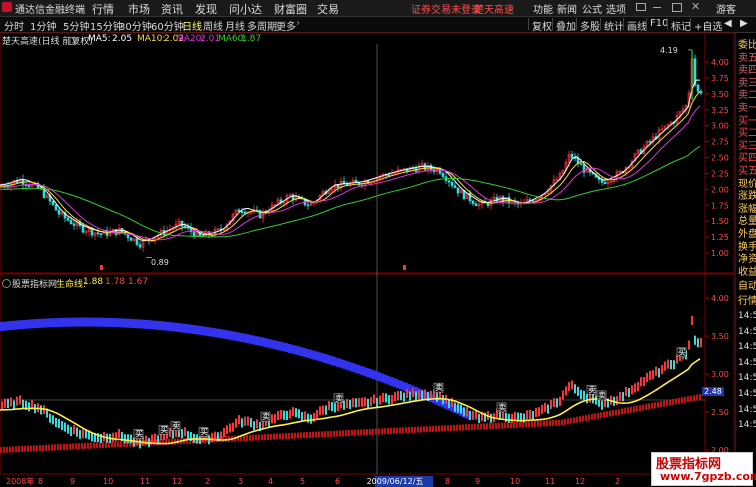  What do you see at coordinates (747, 299) in the screenshot?
I see `quote-tab: 行情` at bounding box center [747, 299].